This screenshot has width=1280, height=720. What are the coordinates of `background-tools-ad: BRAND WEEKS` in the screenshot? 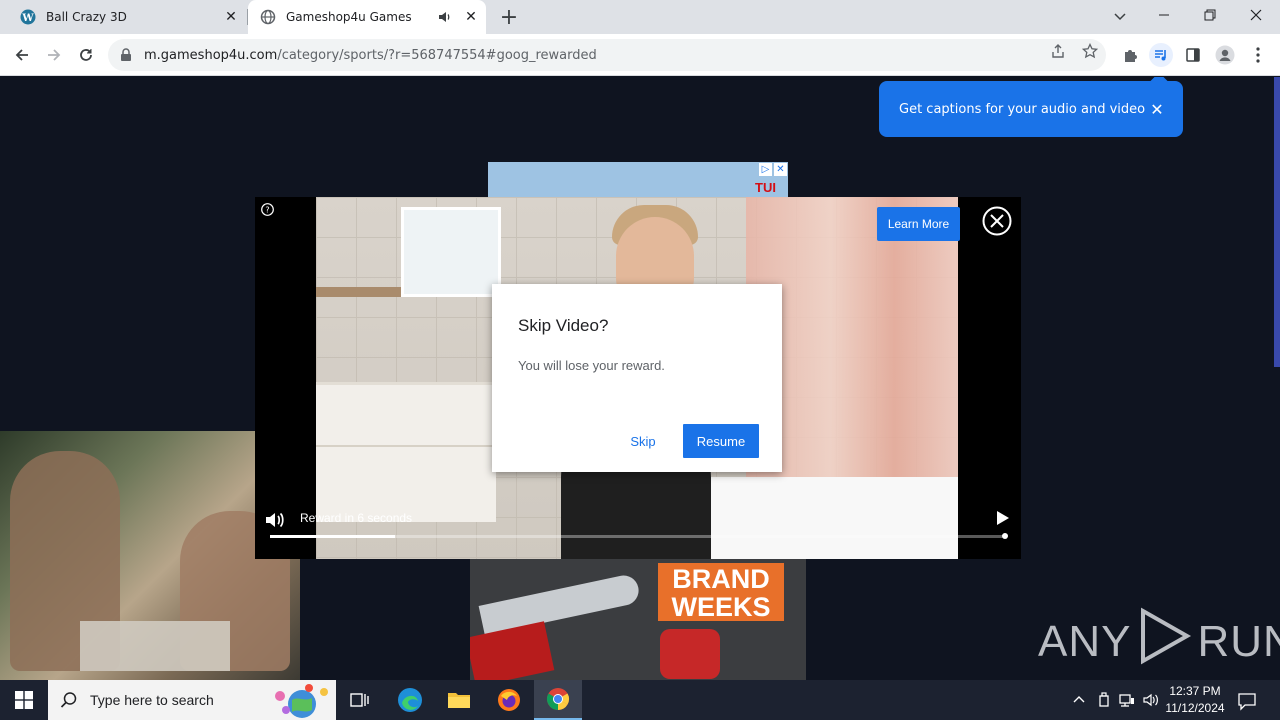 It's located at (638, 619).